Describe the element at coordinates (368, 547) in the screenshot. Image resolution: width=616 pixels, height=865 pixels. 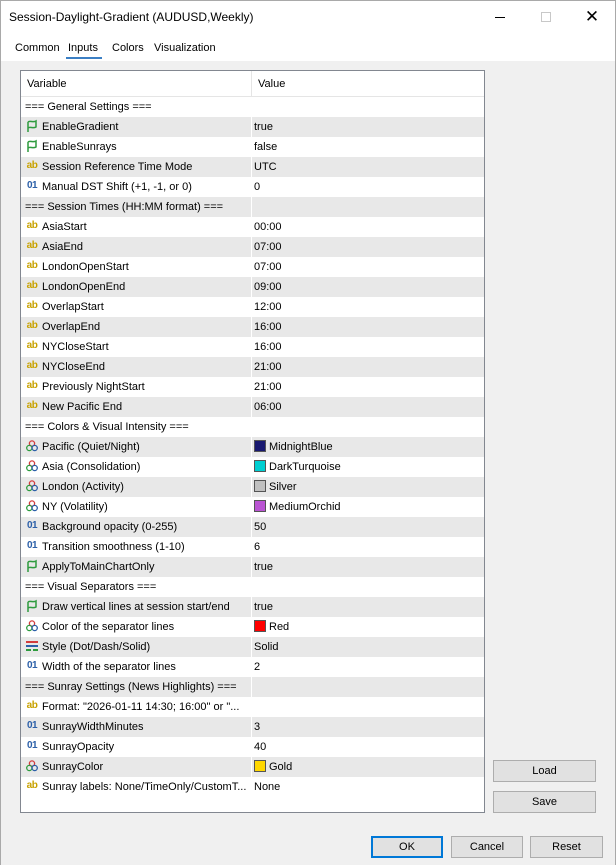
I see `value-cell: 6` at that location.